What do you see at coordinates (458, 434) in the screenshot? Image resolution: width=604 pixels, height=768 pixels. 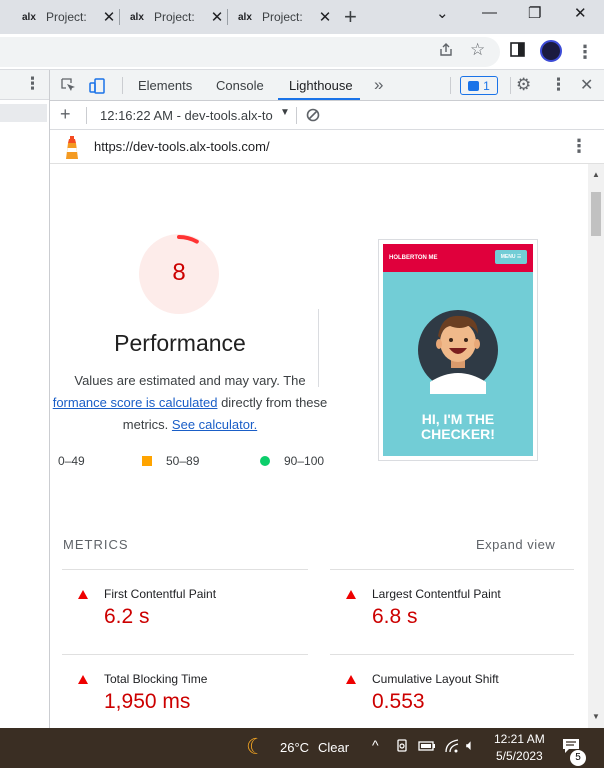 I see `hero-line-2: CHECKER!` at bounding box center [458, 434].